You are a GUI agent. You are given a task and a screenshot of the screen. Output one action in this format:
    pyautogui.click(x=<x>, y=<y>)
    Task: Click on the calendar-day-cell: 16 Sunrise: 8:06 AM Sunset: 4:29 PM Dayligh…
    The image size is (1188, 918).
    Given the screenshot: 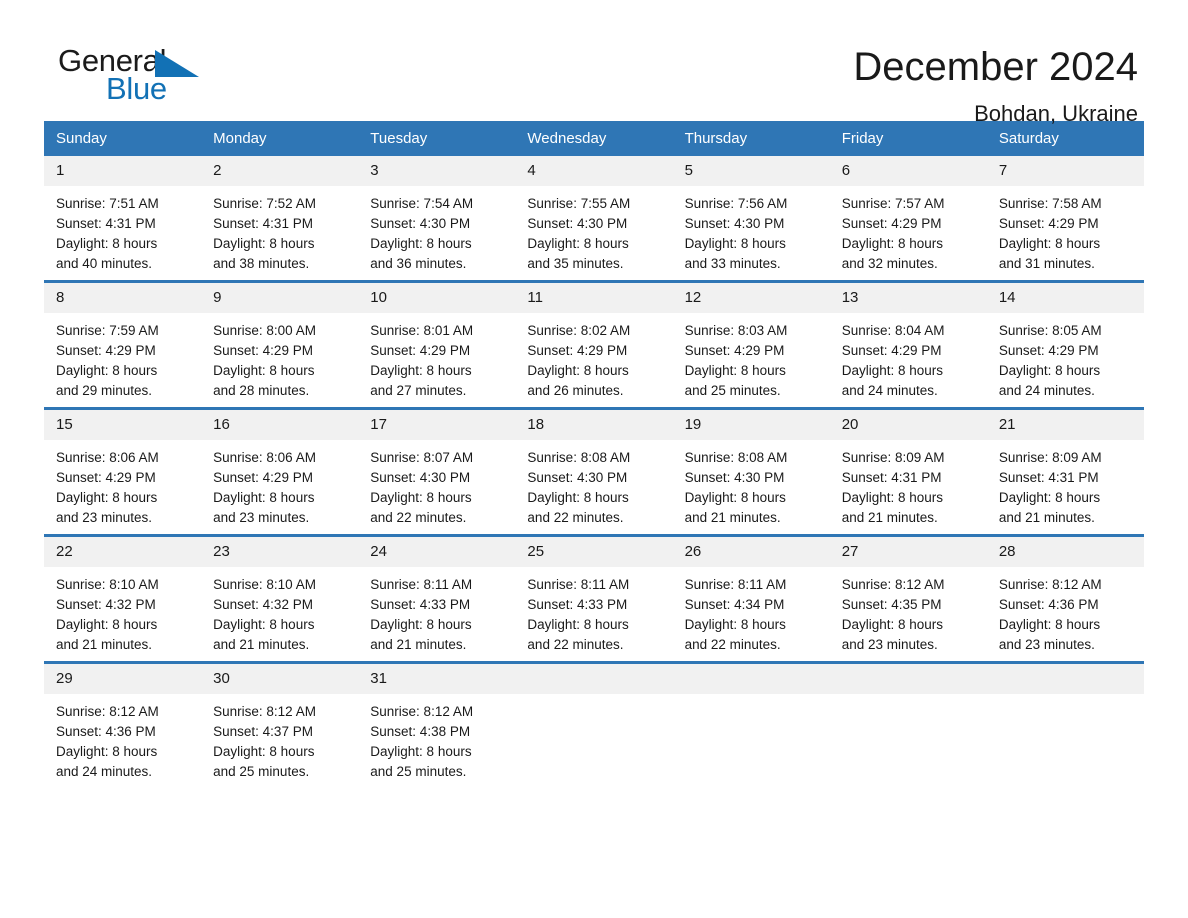 What is the action you would take?
    pyautogui.click(x=280, y=471)
    